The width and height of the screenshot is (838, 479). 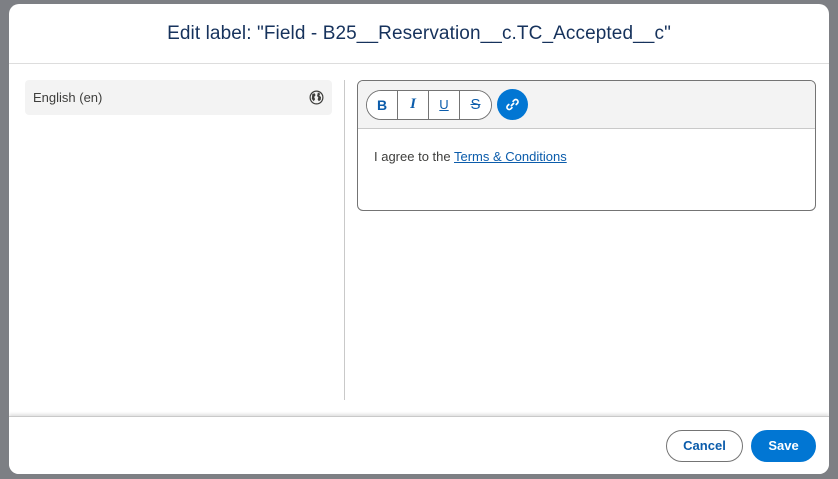 I want to click on modal-footer: Cancel Save, so click(x=419, y=445).